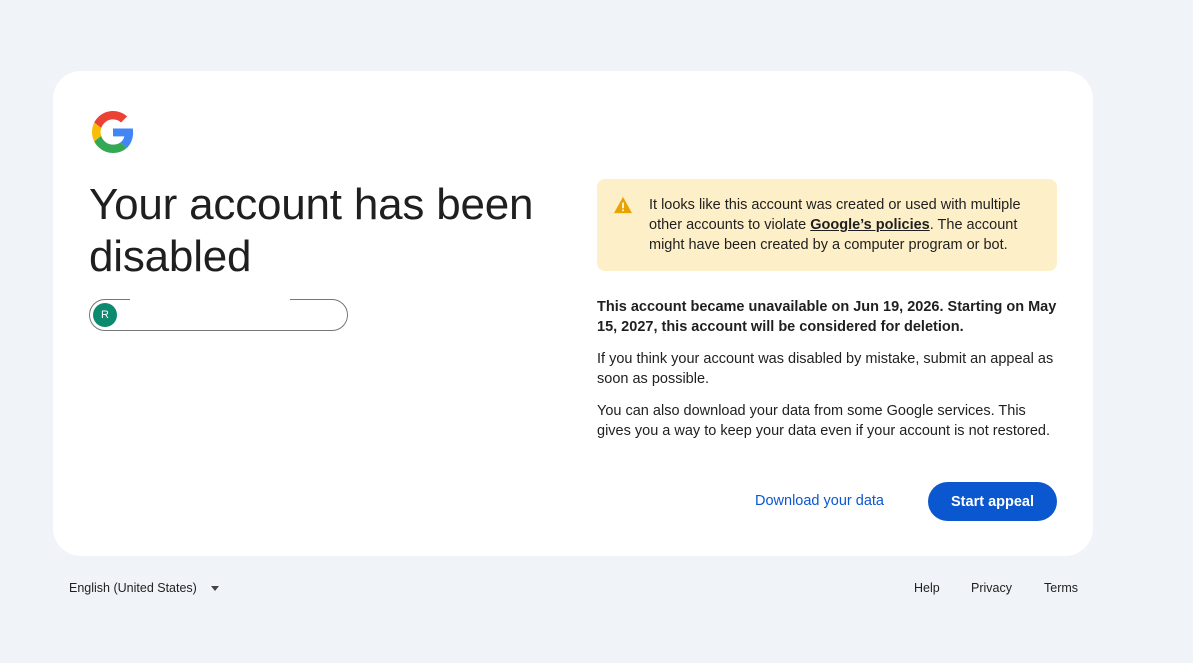 The height and width of the screenshot is (663, 1193). I want to click on avatar: R, so click(105, 315).